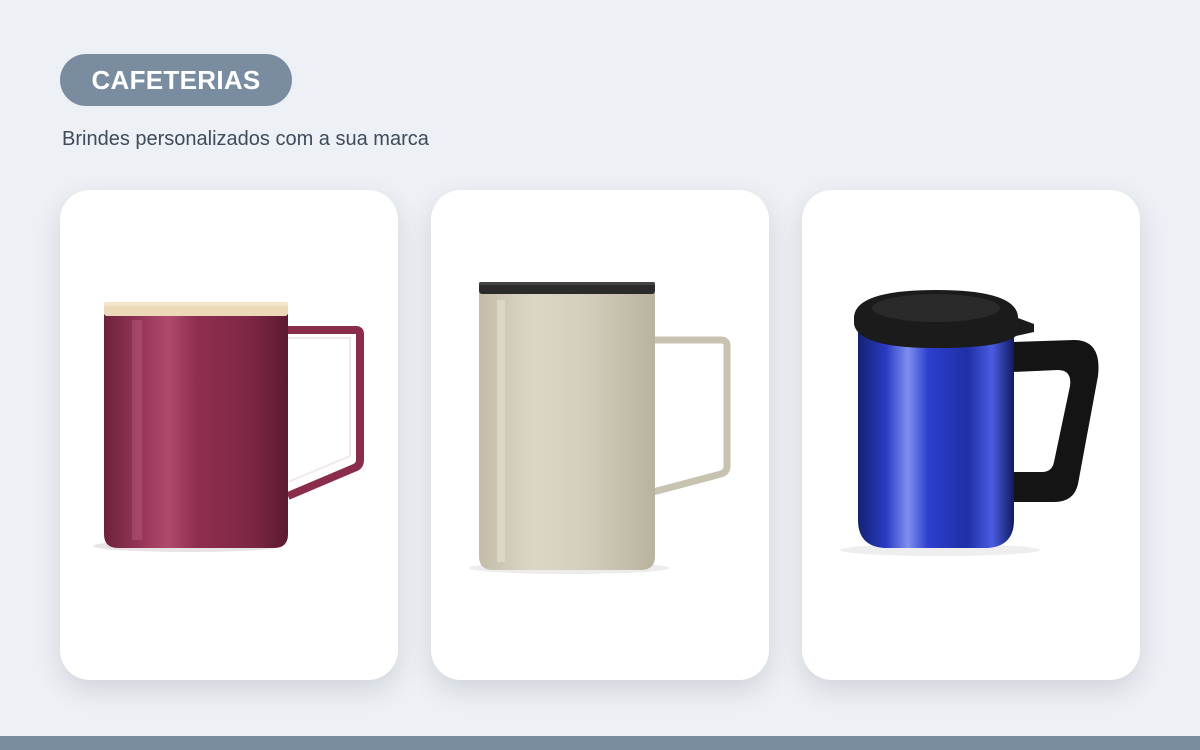 The image size is (1200, 750). What do you see at coordinates (969, 423) in the screenshot?
I see `blue-mug-image` at bounding box center [969, 423].